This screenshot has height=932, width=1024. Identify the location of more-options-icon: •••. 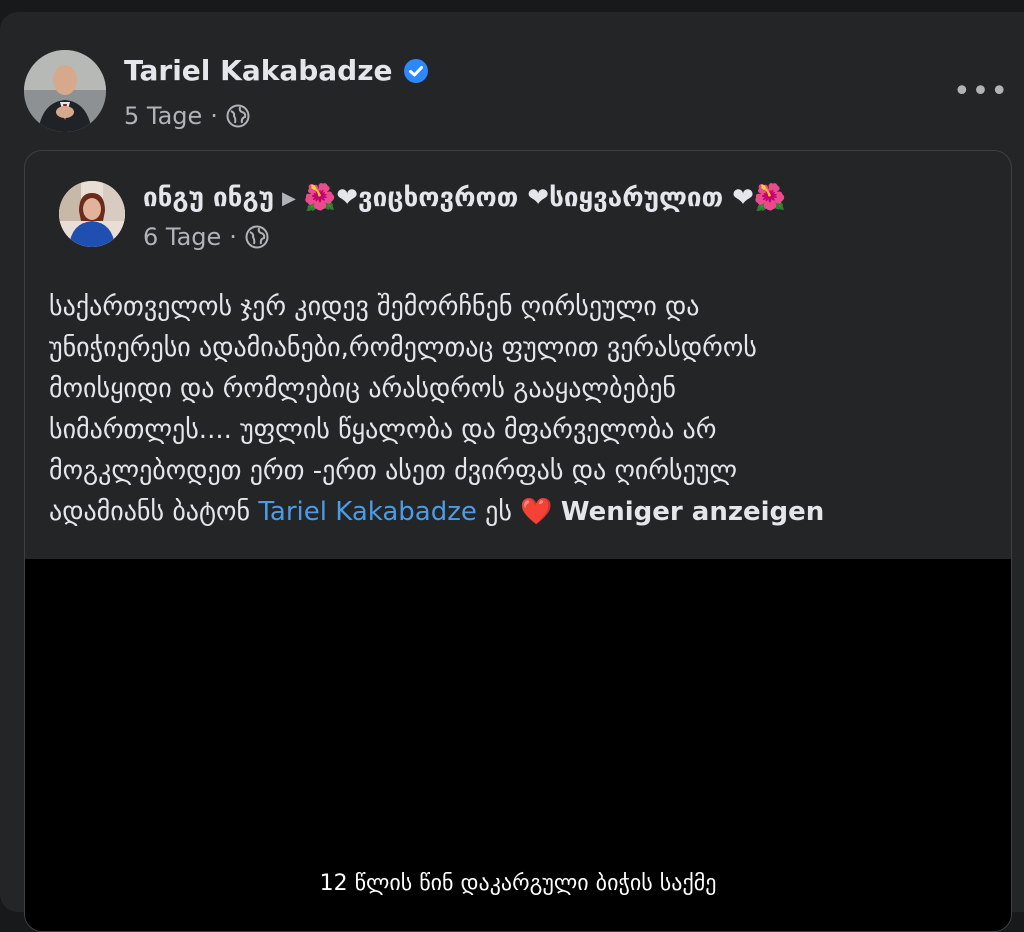
(980, 91).